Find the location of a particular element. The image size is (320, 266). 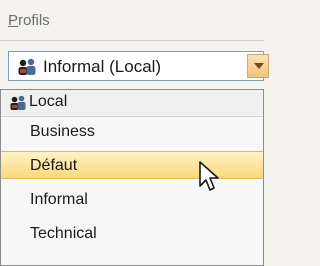

profiles-group-label: Profils is located at coordinates (29, 20).